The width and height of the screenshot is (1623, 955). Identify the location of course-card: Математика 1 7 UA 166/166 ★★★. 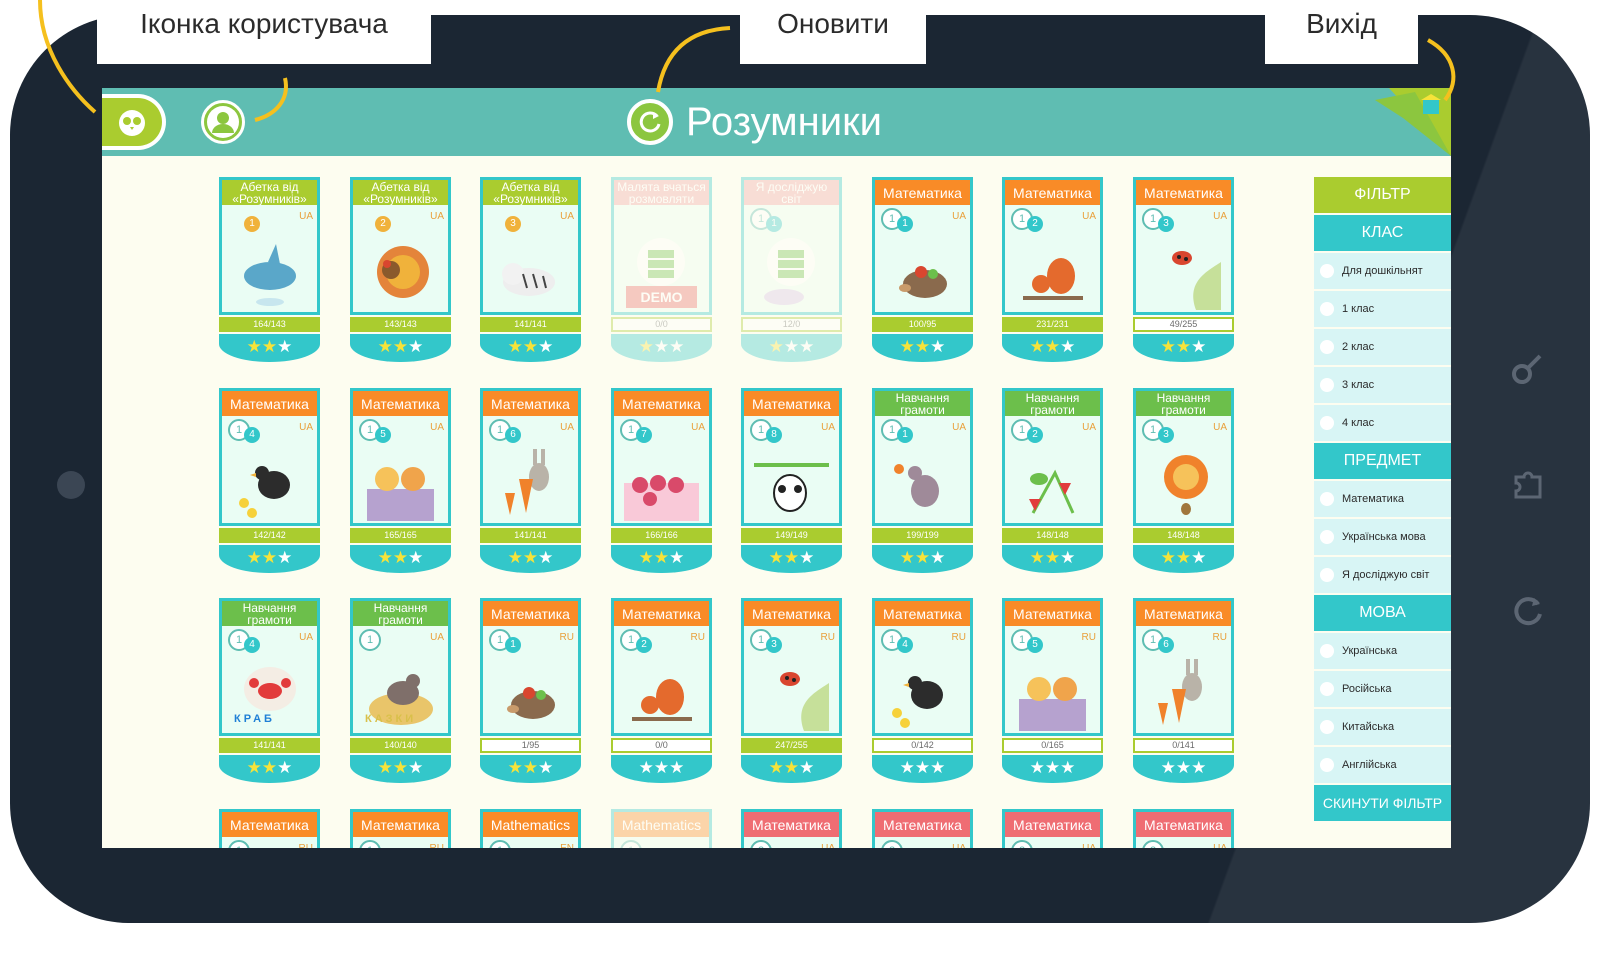
(661, 482).